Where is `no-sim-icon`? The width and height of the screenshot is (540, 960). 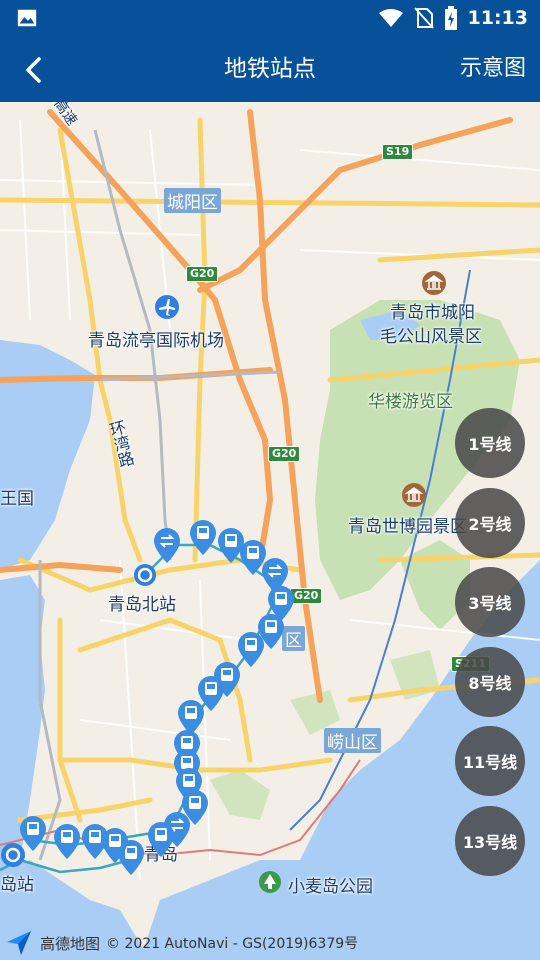
no-sim-icon is located at coordinates (423, 18).